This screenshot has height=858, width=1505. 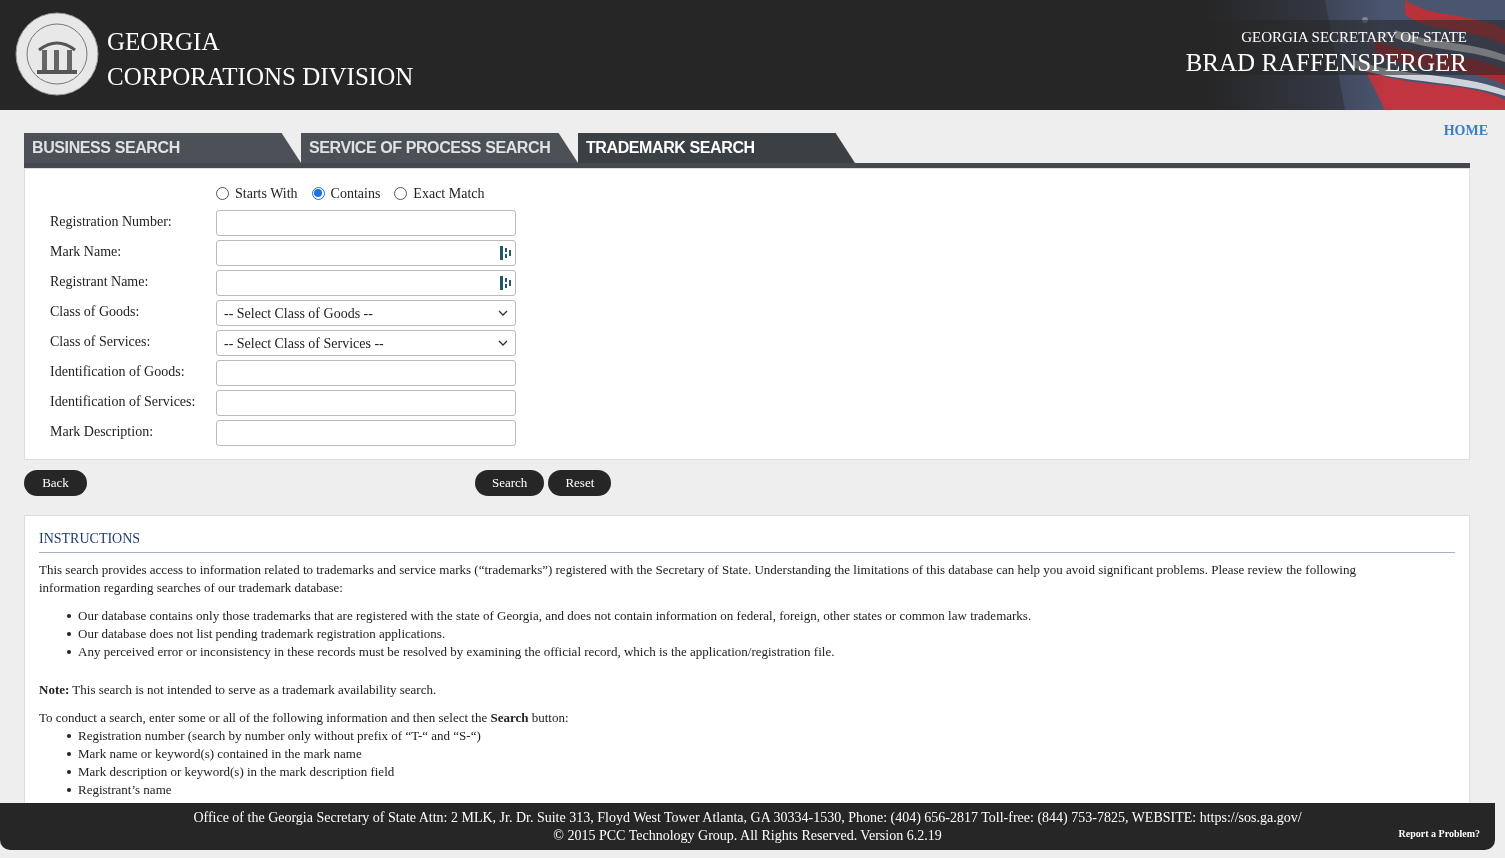 What do you see at coordinates (366, 313) in the screenshot?
I see `dropdown: -- Select Class of Goods --` at bounding box center [366, 313].